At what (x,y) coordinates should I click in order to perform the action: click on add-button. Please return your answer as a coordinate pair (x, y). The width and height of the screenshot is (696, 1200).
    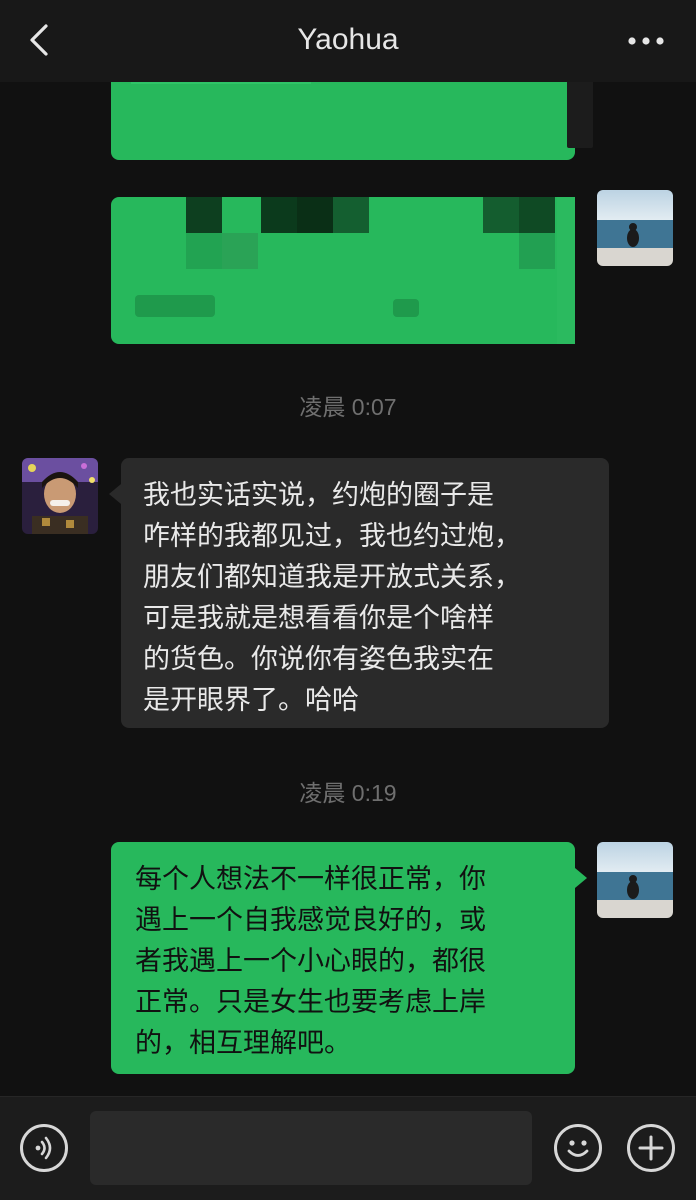
    Looking at the image, I should click on (651, 1148).